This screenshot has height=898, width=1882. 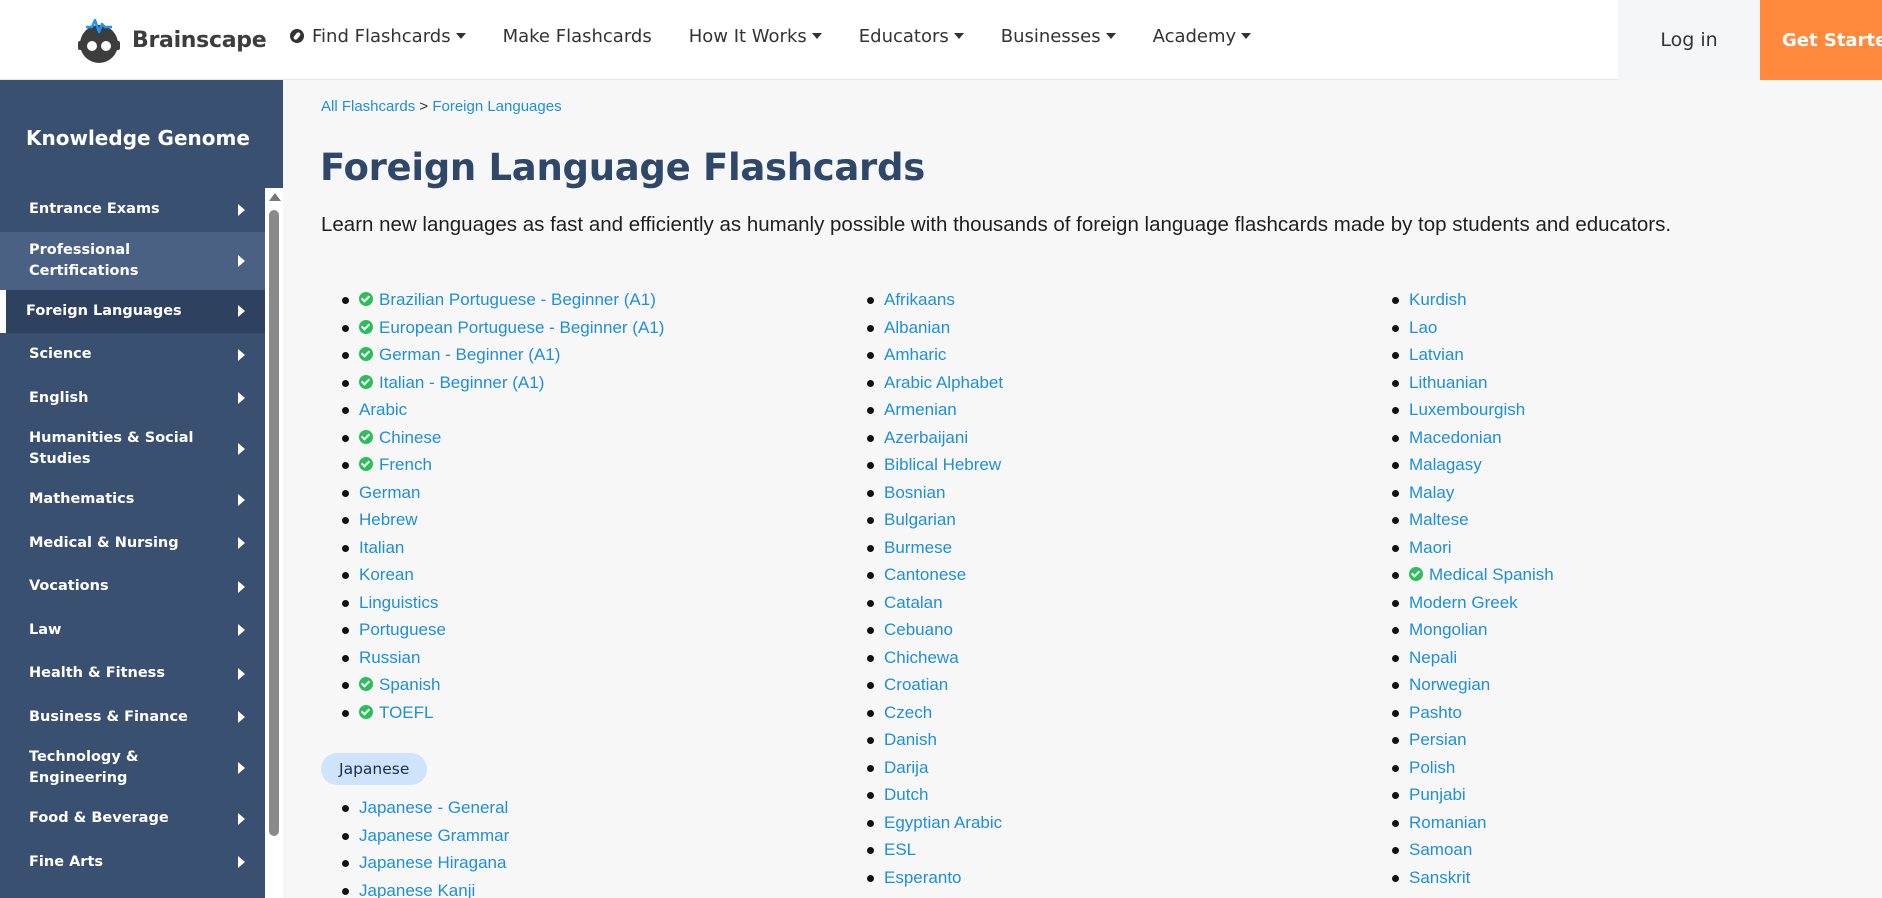 I want to click on language-link: Macedonian, so click(x=1455, y=437).